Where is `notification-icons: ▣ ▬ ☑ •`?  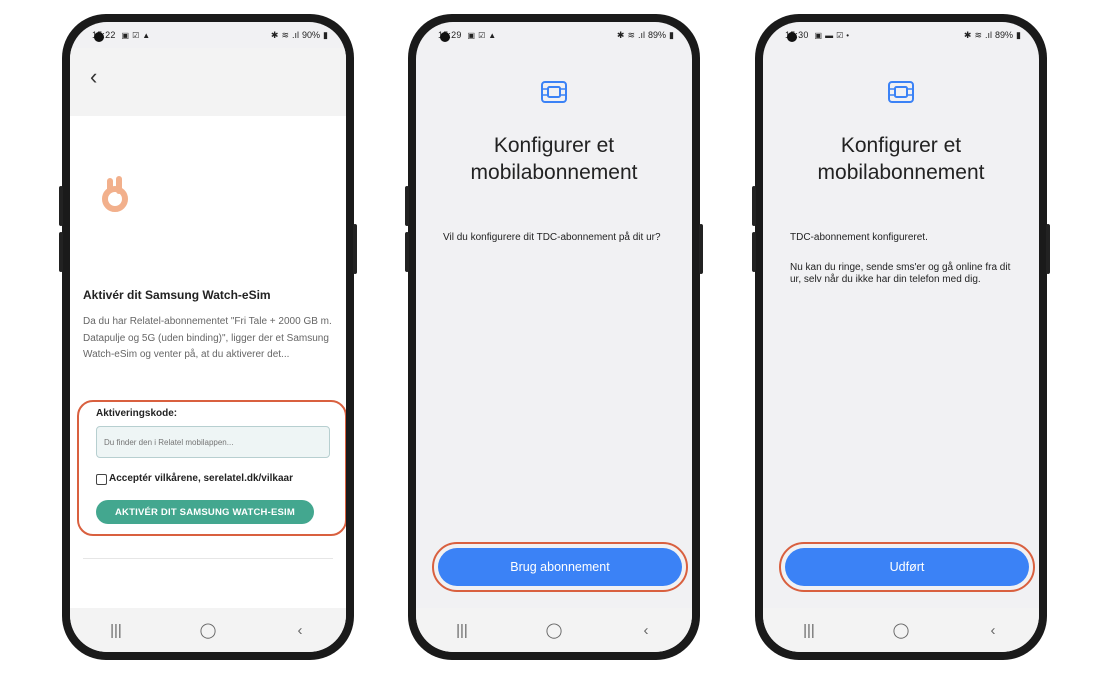 notification-icons: ▣ ▬ ☑ • is located at coordinates (832, 35).